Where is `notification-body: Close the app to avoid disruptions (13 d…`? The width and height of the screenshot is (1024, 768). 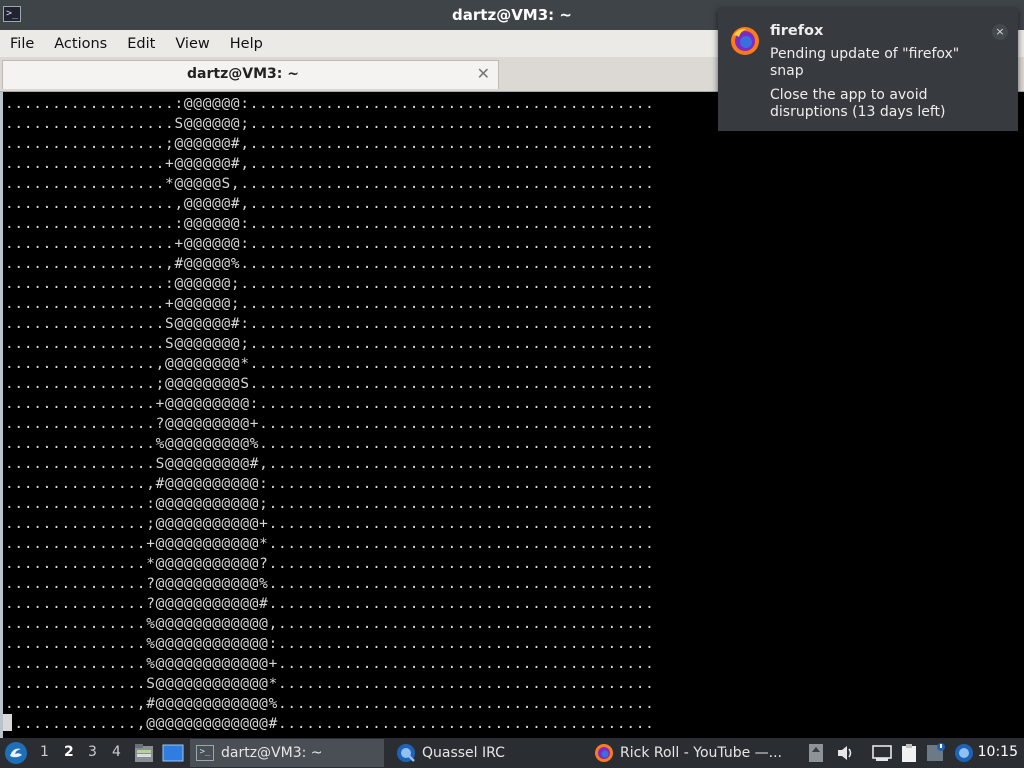 notification-body: Close the app to avoid disruptions (13 d… is located at coordinates (858, 103).